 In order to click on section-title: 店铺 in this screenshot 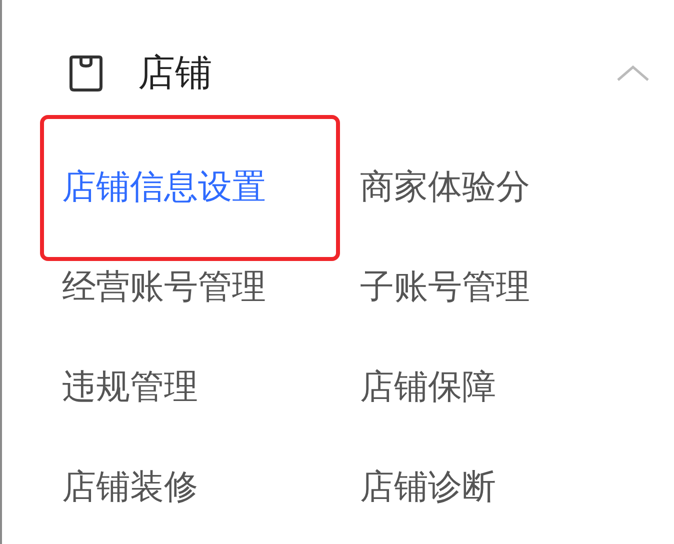, I will do `click(175, 73)`.